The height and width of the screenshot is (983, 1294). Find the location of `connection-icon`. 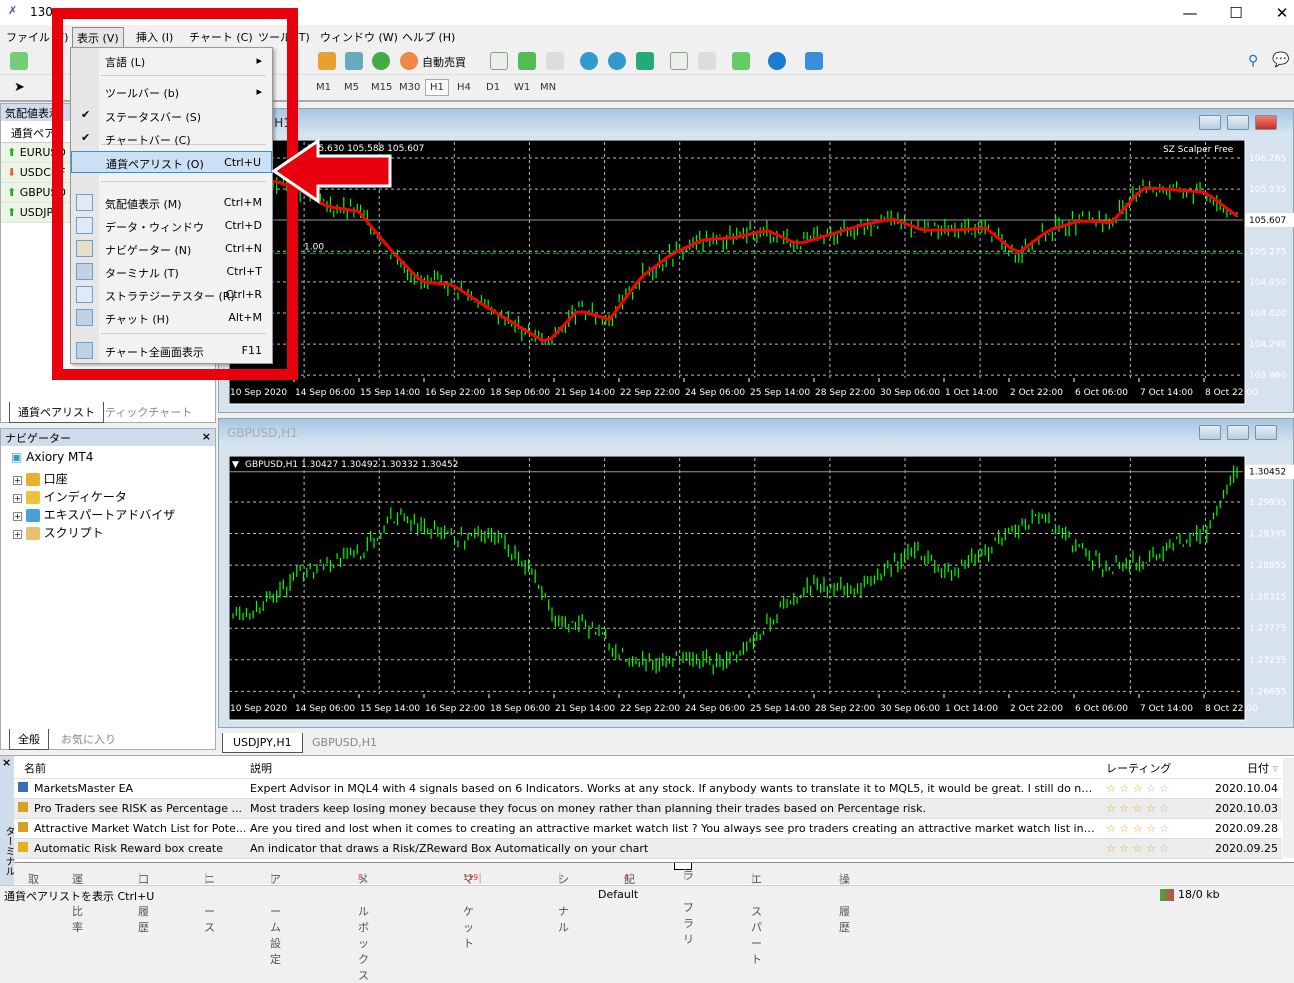

connection-icon is located at coordinates (1167, 895).